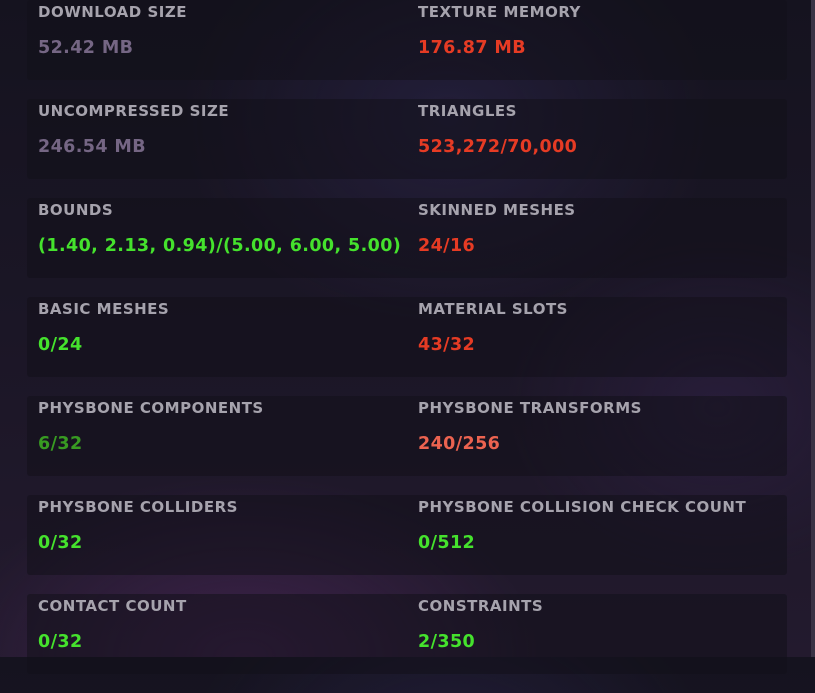  I want to click on stat-physbone-collision-check-count: PHYSBONE COLLISION CHECK COUNT 0/512, so click(597, 544).